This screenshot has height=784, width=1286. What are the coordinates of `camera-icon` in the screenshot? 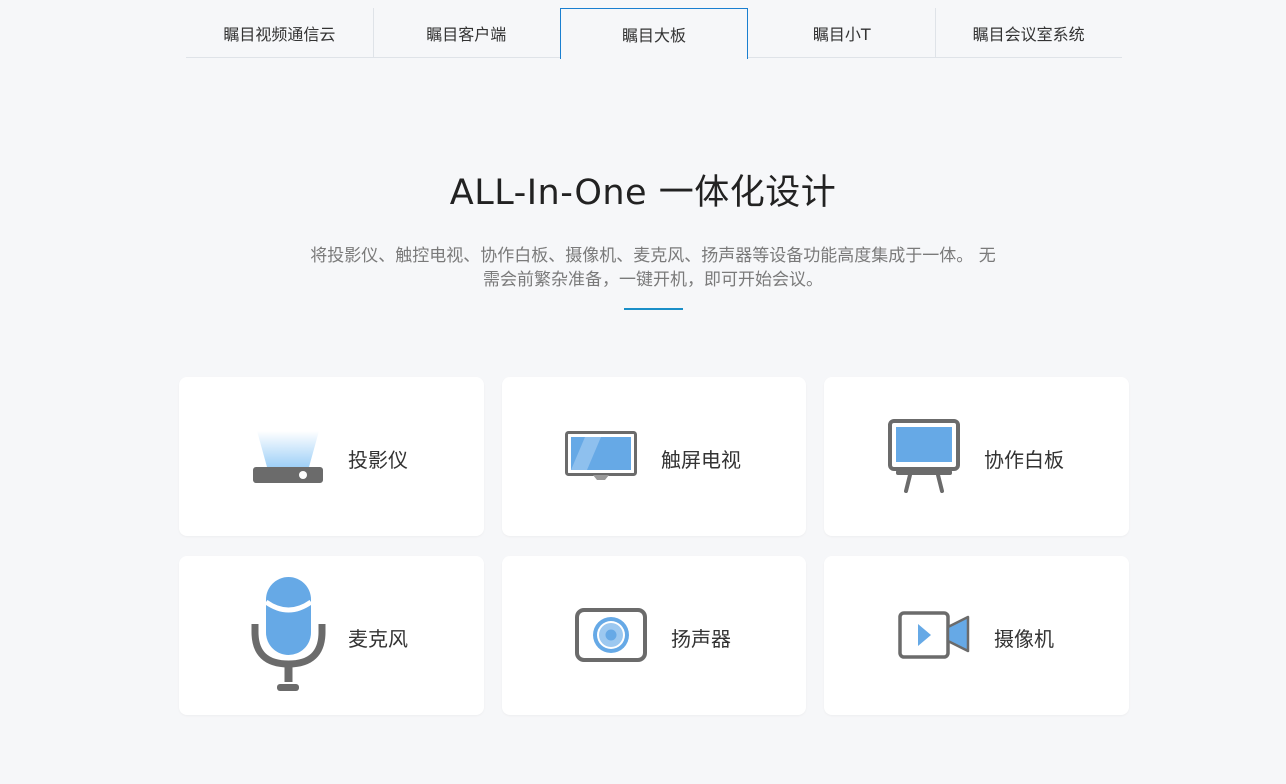 It's located at (935, 638).